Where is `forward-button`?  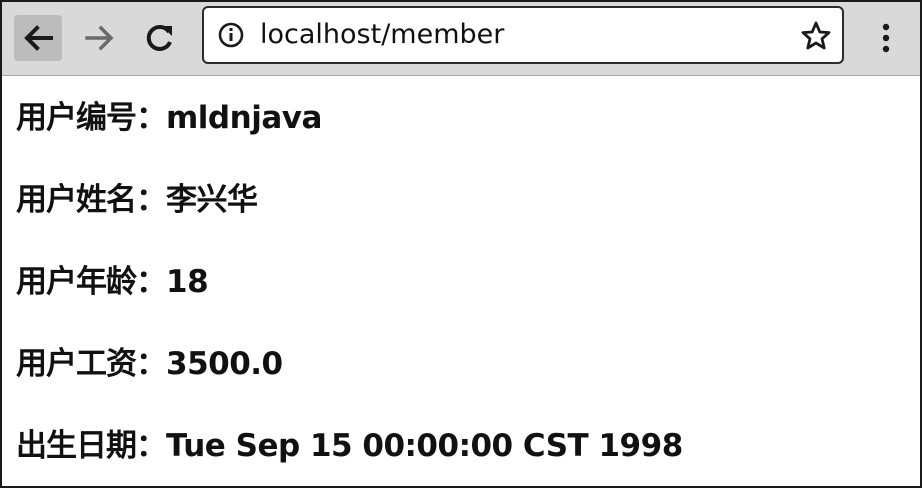 forward-button is located at coordinates (100, 38).